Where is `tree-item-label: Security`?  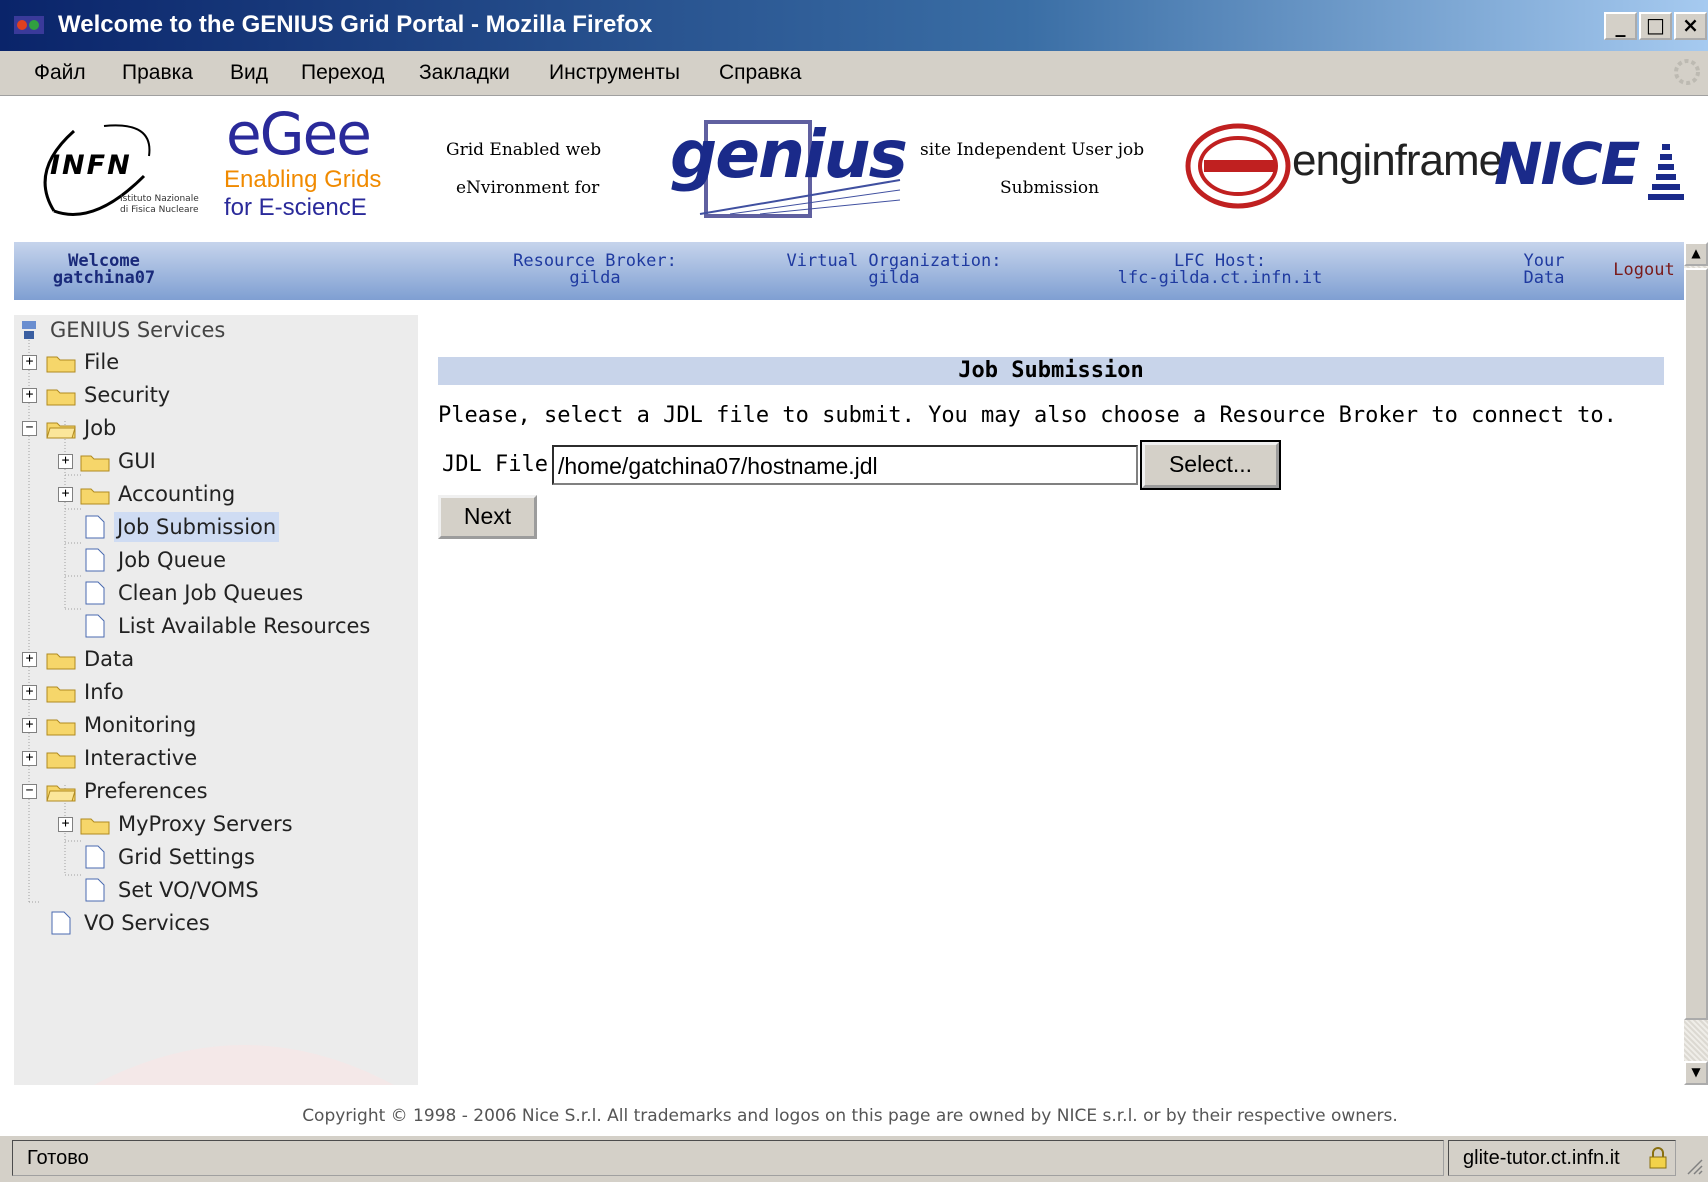 tree-item-label: Security is located at coordinates (127, 395).